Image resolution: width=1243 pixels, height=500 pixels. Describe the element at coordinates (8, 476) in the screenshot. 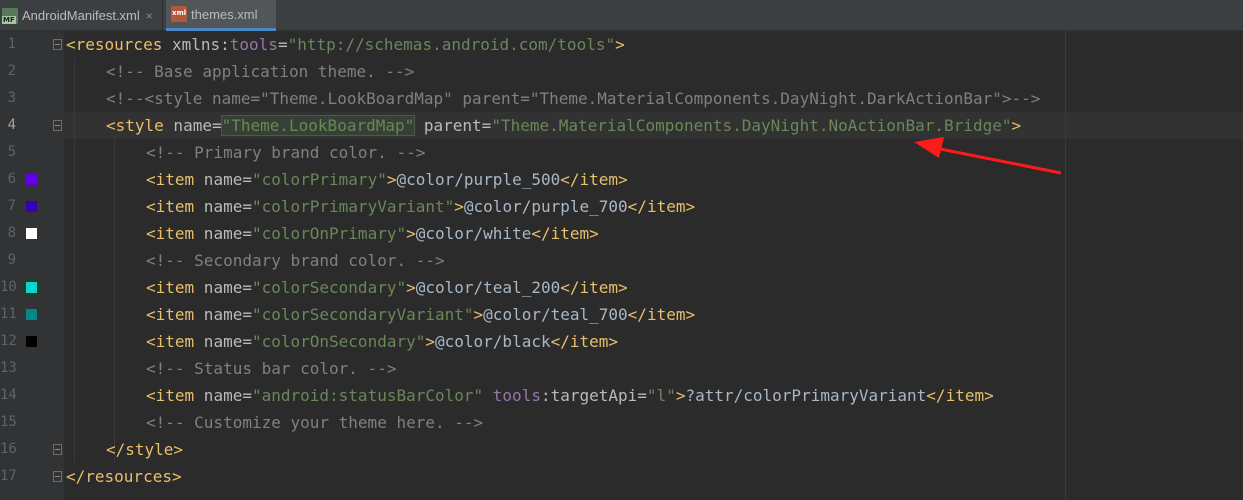

I see `line-number: 17` at that location.